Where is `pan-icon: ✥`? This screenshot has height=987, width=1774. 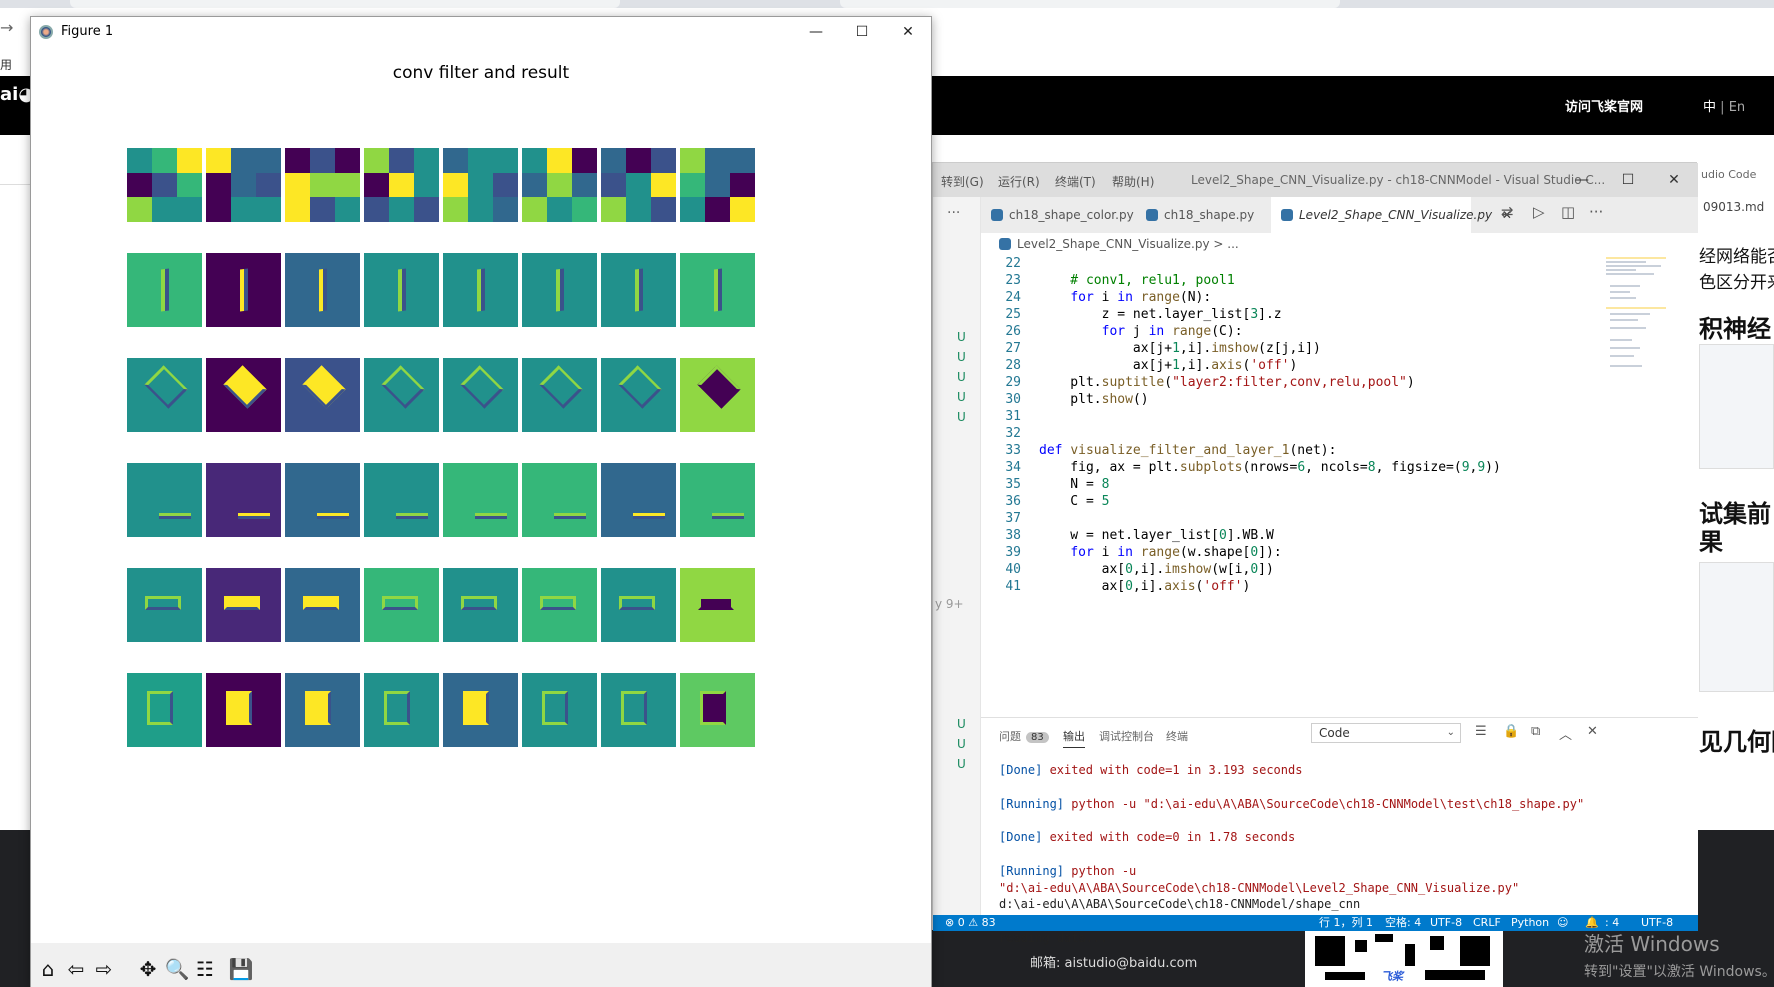
pan-icon: ✥ is located at coordinates (148, 969).